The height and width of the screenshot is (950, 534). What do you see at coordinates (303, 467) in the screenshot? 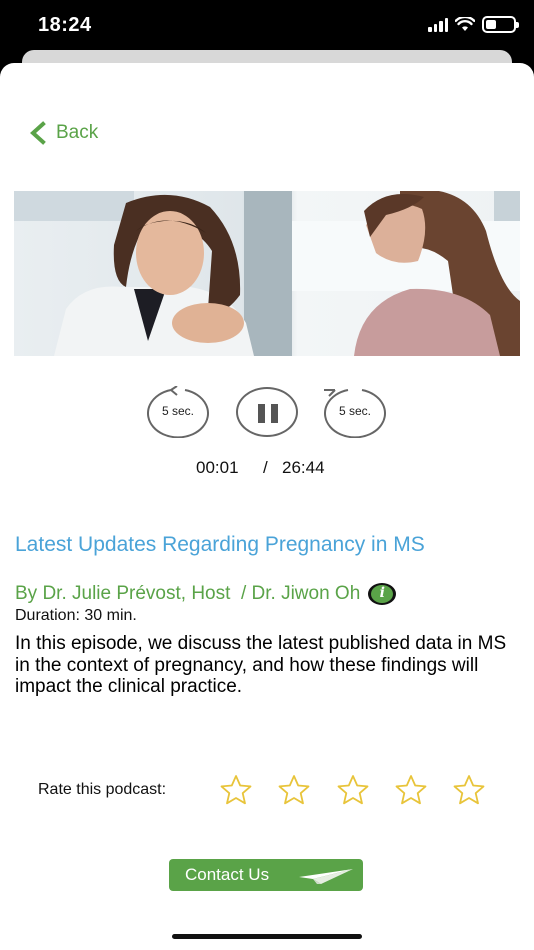
I see `total-time: 26:44` at bounding box center [303, 467].